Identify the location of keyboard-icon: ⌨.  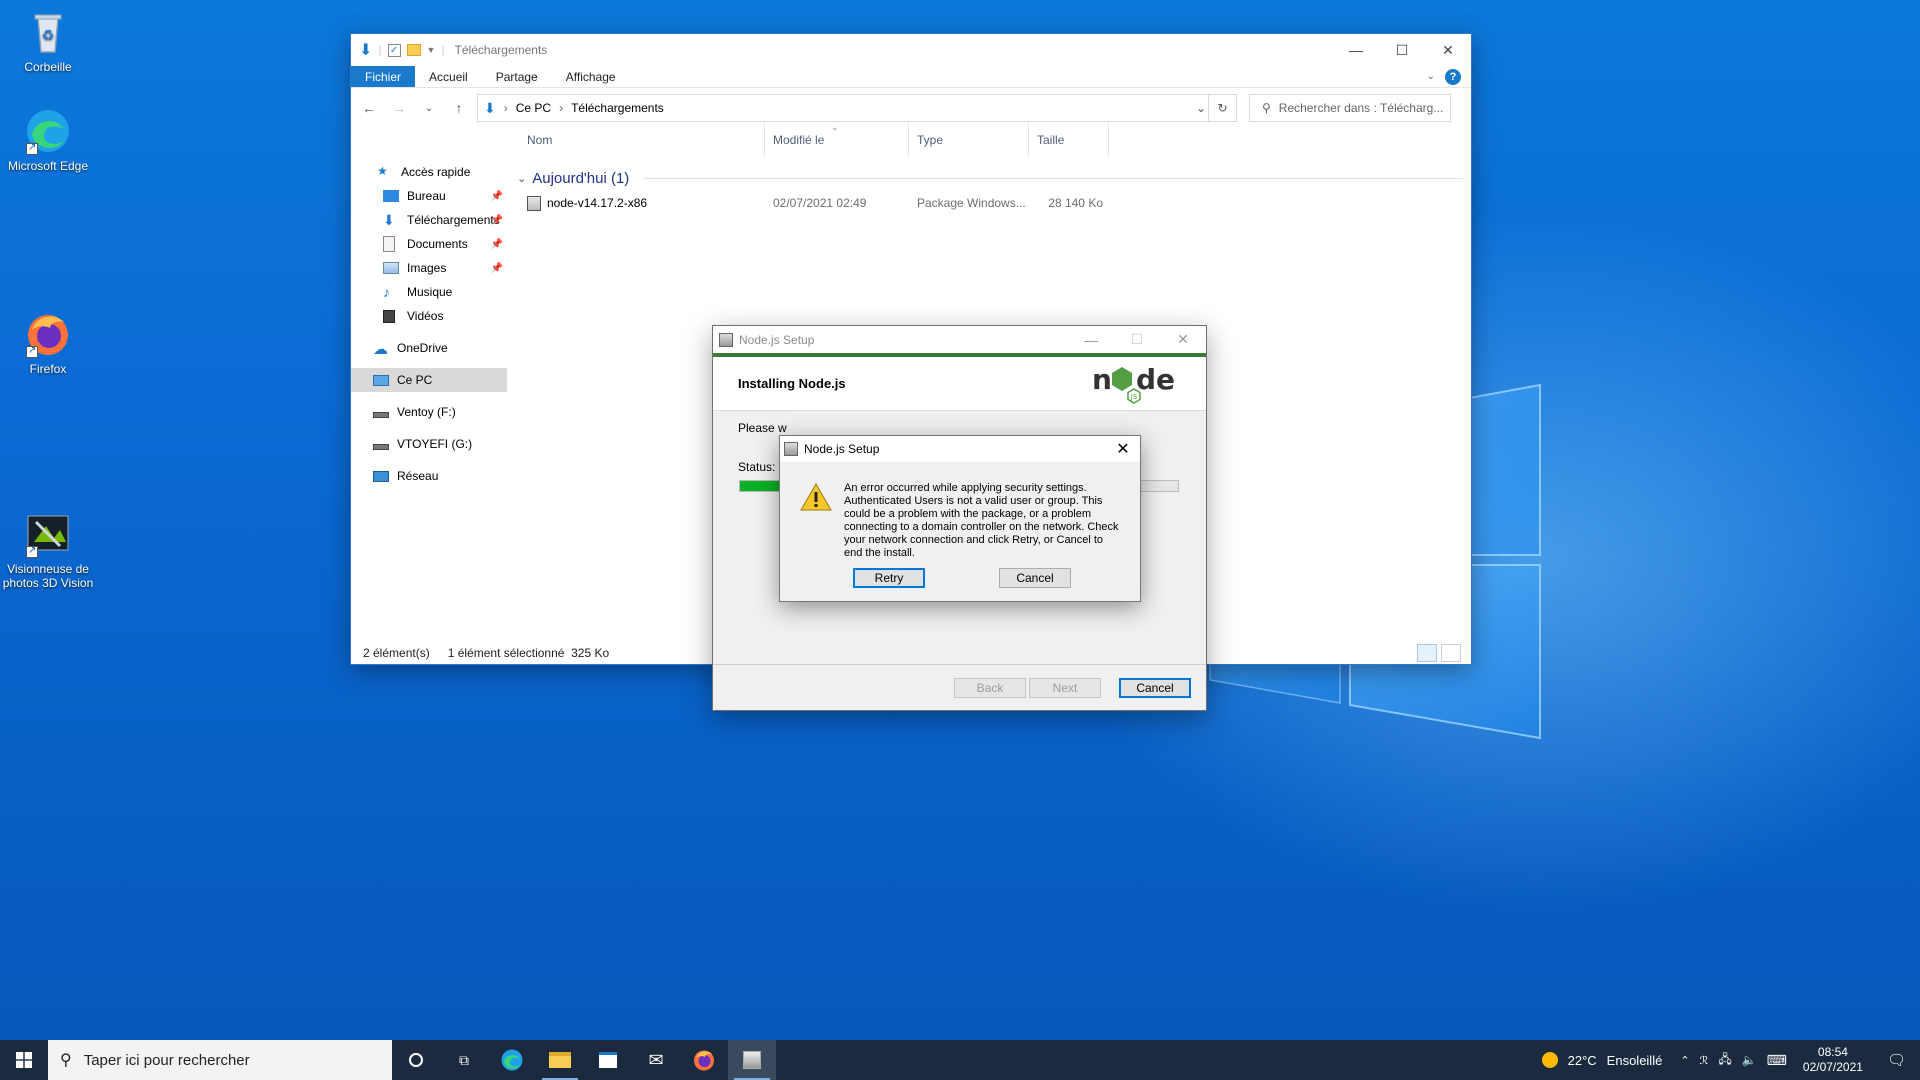
(1777, 1060).